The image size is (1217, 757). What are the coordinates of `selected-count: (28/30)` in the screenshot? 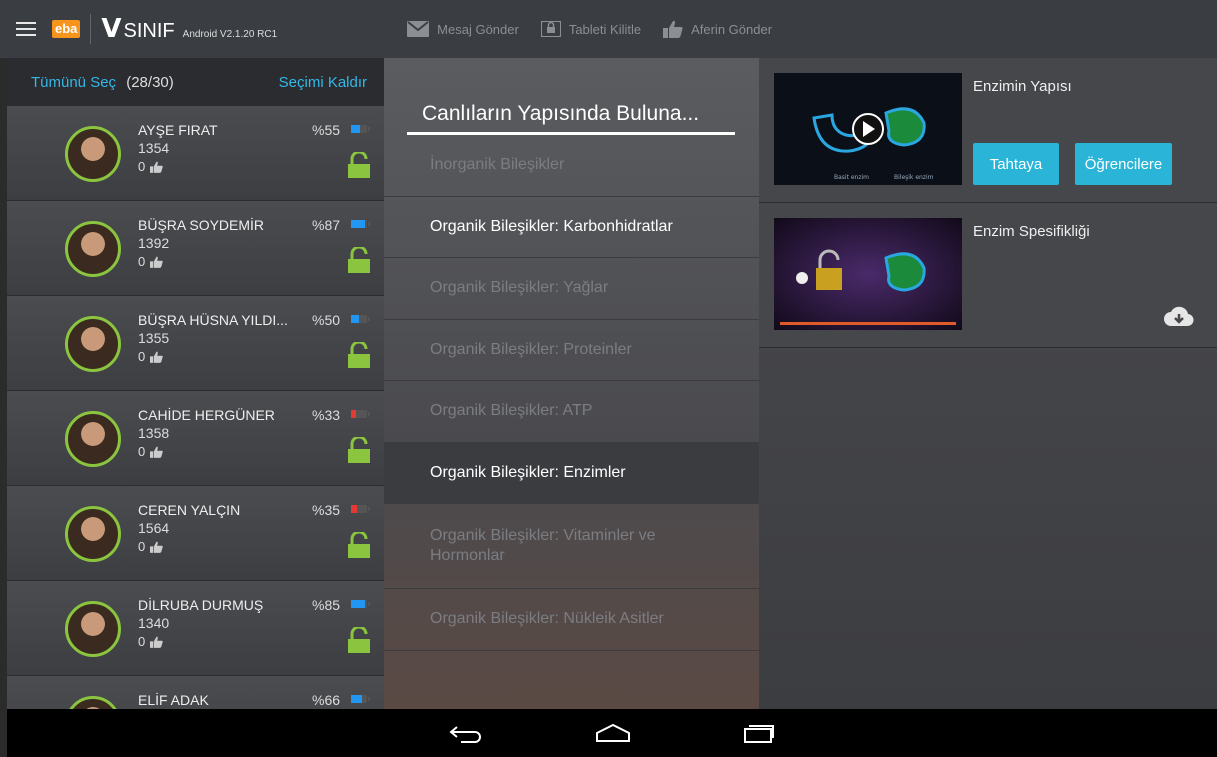 It's located at (150, 82).